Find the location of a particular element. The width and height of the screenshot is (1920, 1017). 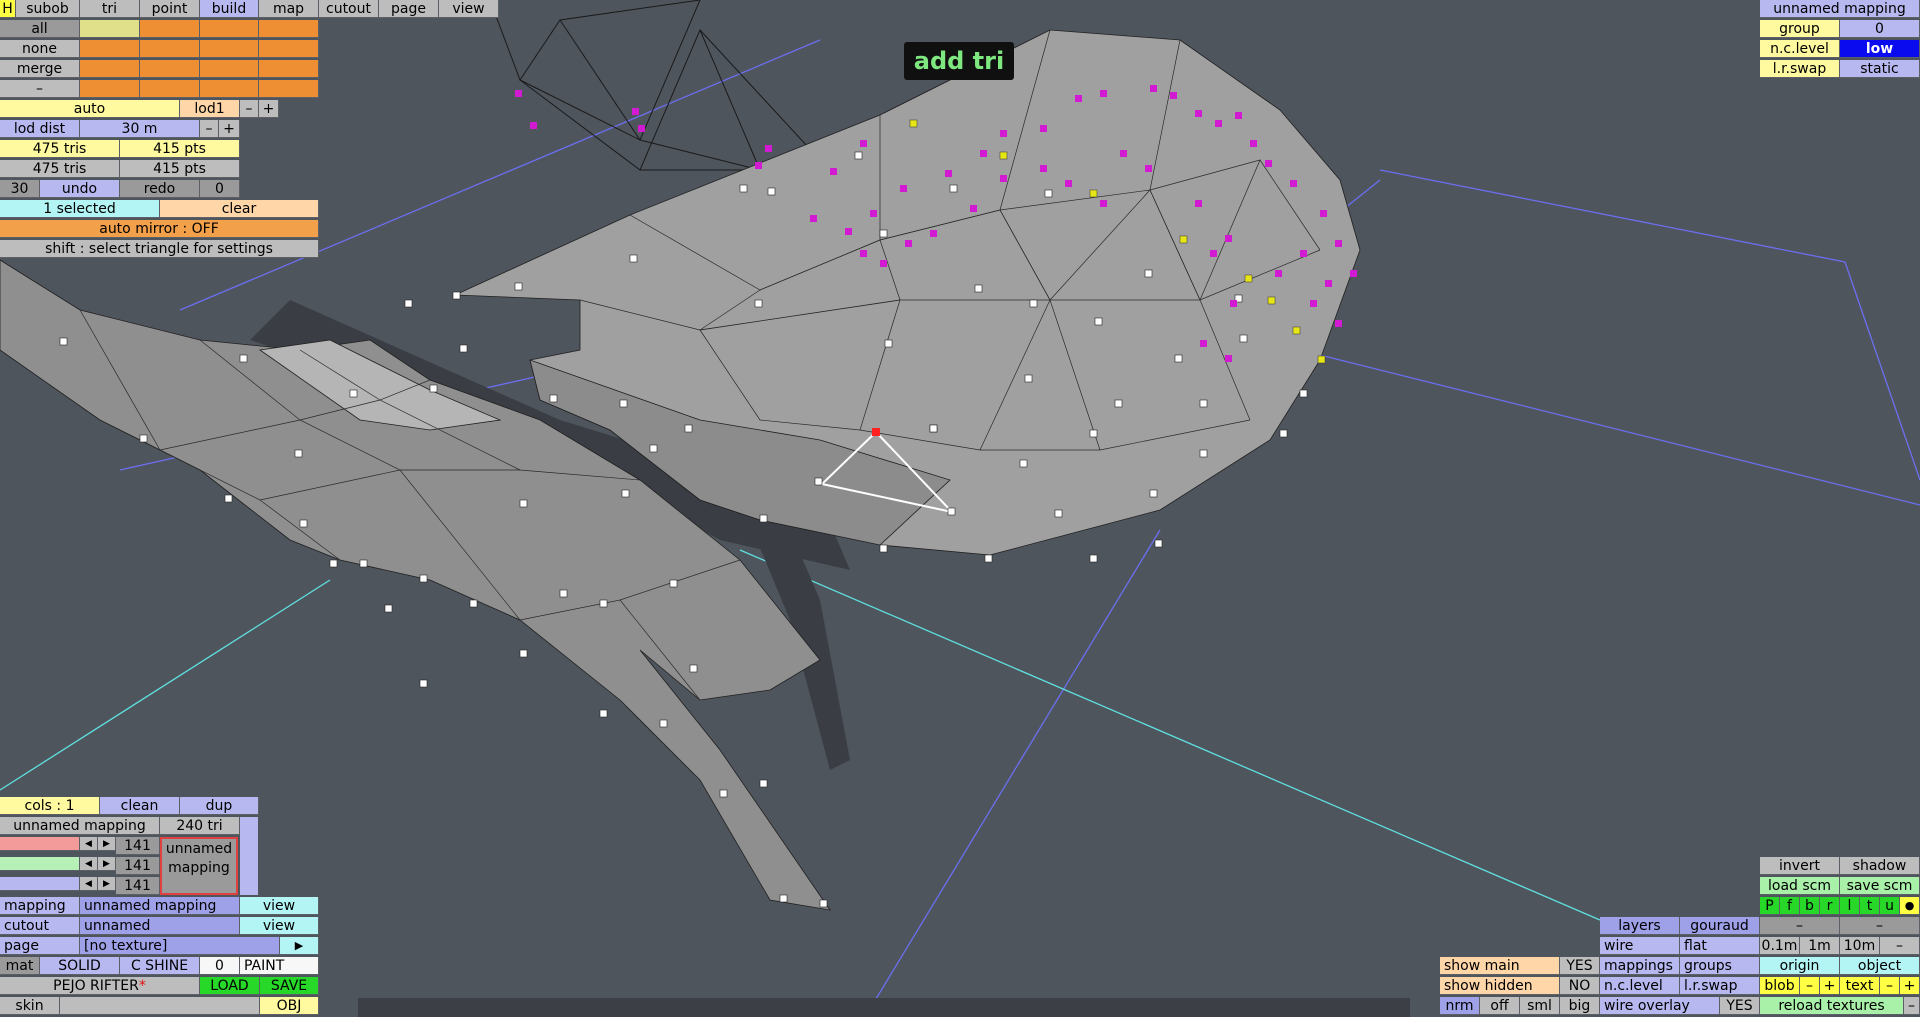

lod-plus-button: + is located at coordinates (269, 109).